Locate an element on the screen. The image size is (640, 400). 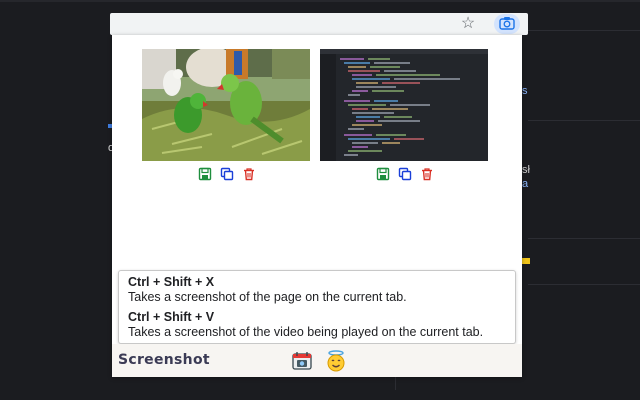
shortcut-keys: Ctrl + Shift + V is located at coordinates (171, 317).